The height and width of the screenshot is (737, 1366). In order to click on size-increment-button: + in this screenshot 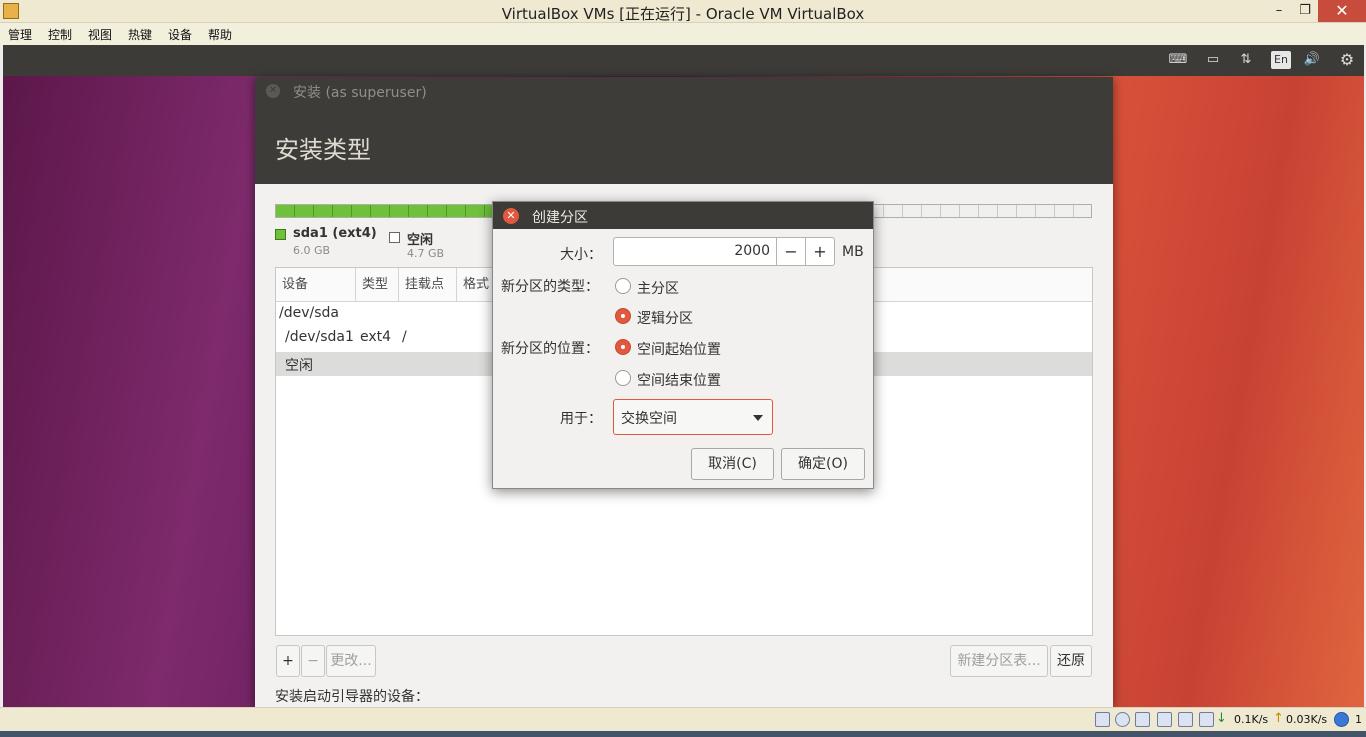, I will do `click(819, 251)`.